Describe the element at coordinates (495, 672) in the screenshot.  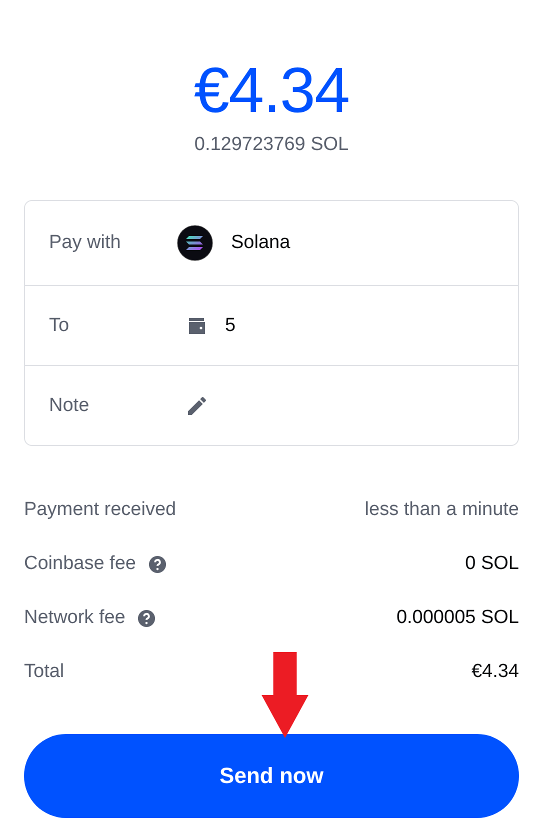
I see `summary-value: €4.34` at that location.